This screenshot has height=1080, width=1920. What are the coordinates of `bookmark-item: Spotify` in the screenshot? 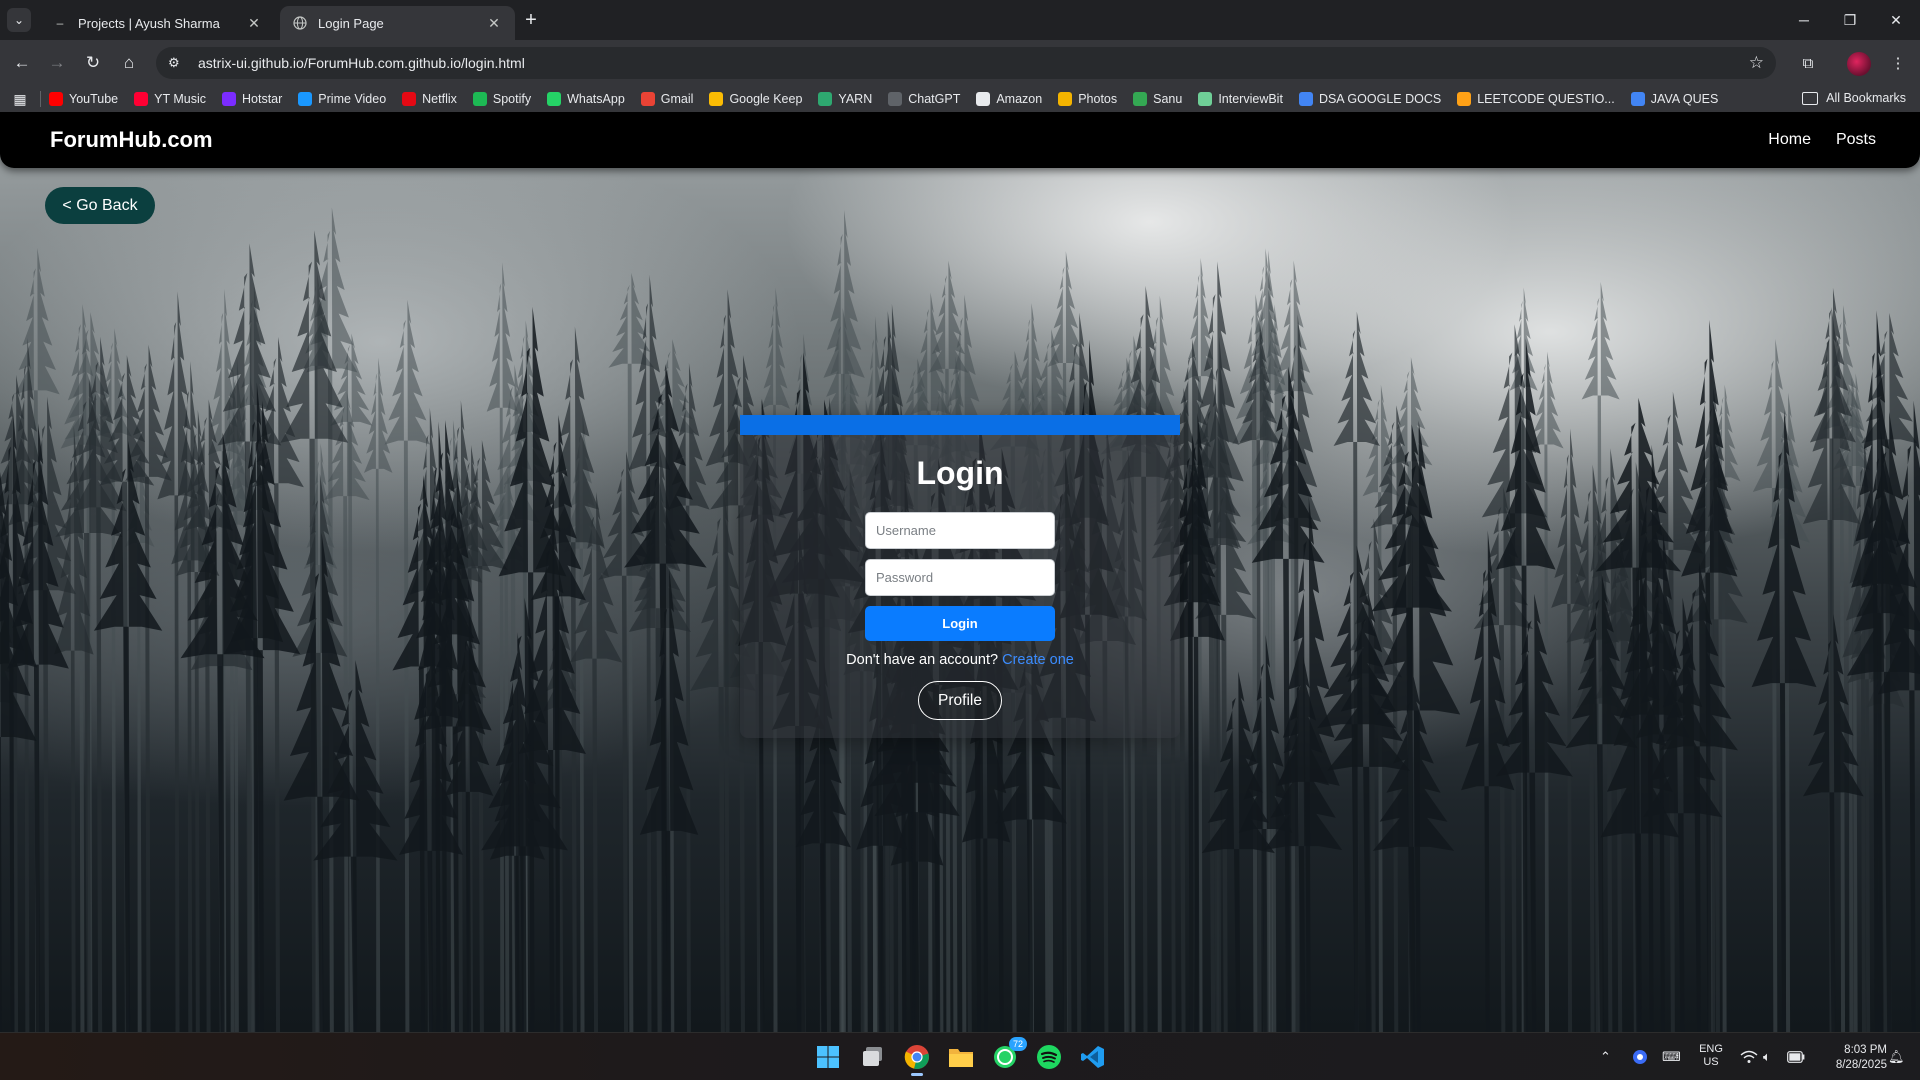 It's located at (502, 99).